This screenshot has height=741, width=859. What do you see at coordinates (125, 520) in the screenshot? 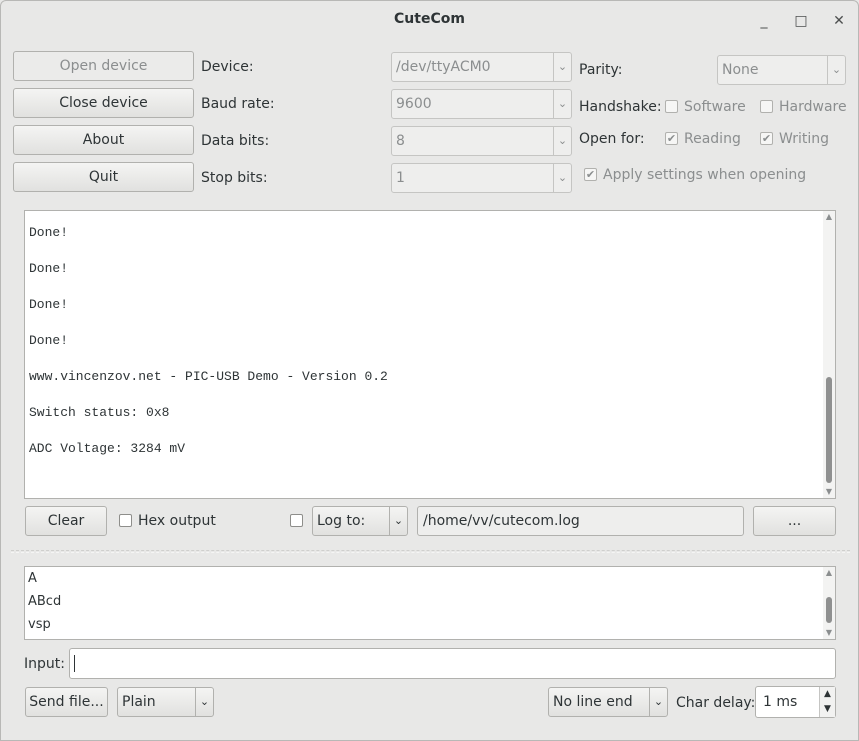
I see `hex-output-checkbox` at bounding box center [125, 520].